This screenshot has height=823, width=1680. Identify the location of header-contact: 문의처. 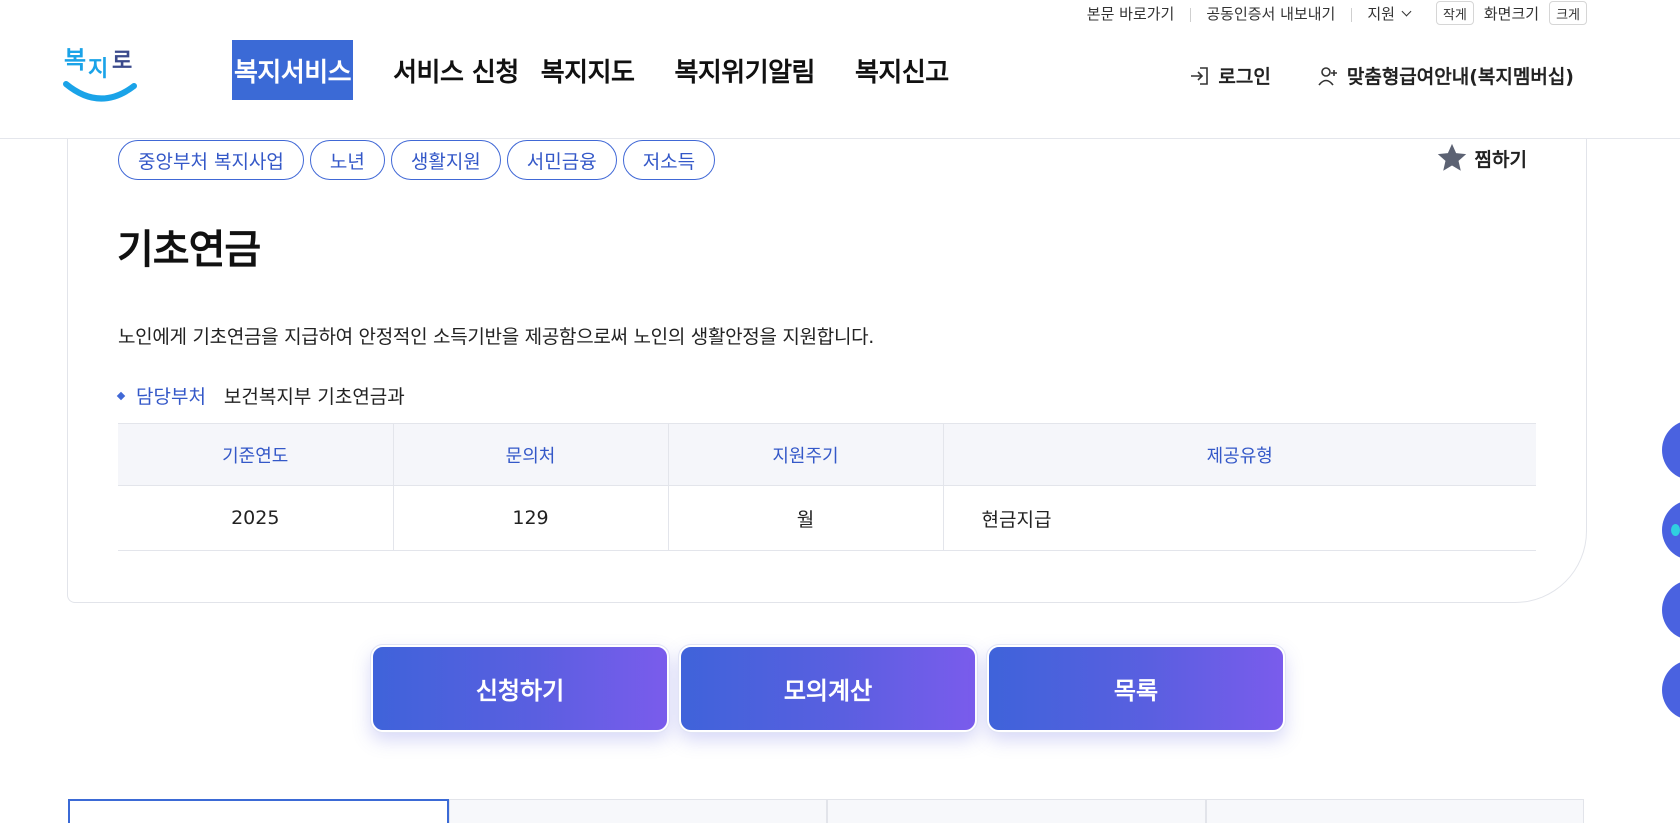
(530, 454).